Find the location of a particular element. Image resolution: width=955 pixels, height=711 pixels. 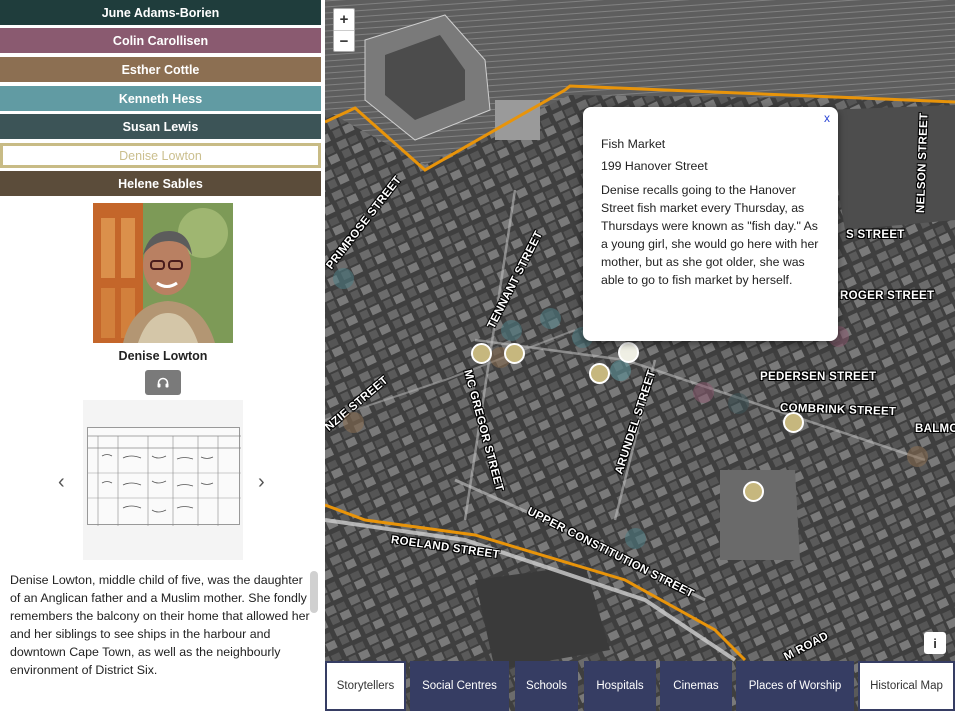

person-button-kenneth-hess: Kenneth Hess is located at coordinates (160, 98).